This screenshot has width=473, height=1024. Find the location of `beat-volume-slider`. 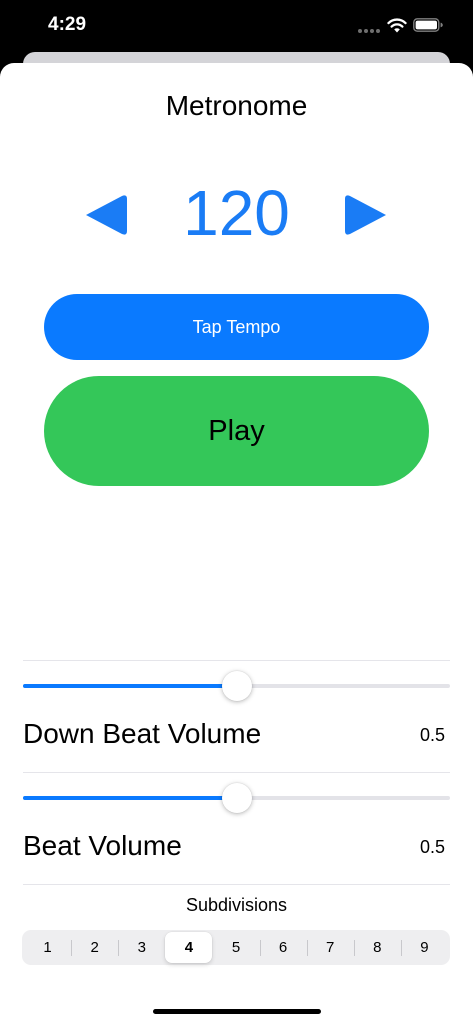

beat-volume-slider is located at coordinates (236, 798).